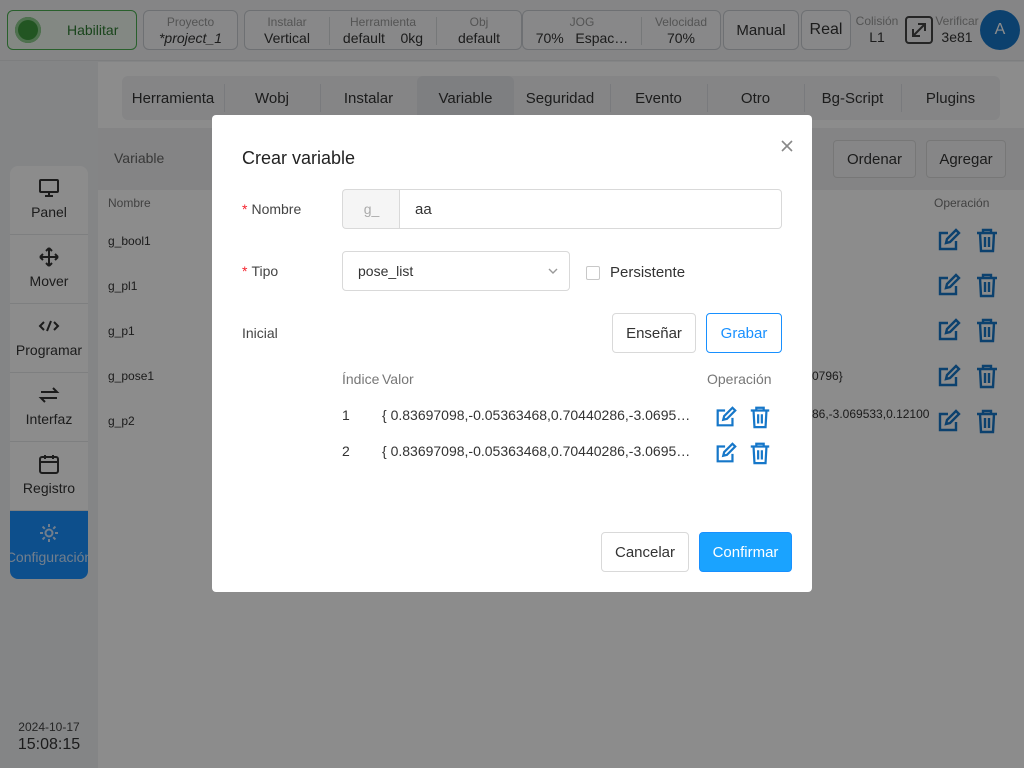 The width and height of the screenshot is (1024, 768). What do you see at coordinates (739, 379) in the screenshot?
I see `column-header-operation: Operación` at bounding box center [739, 379].